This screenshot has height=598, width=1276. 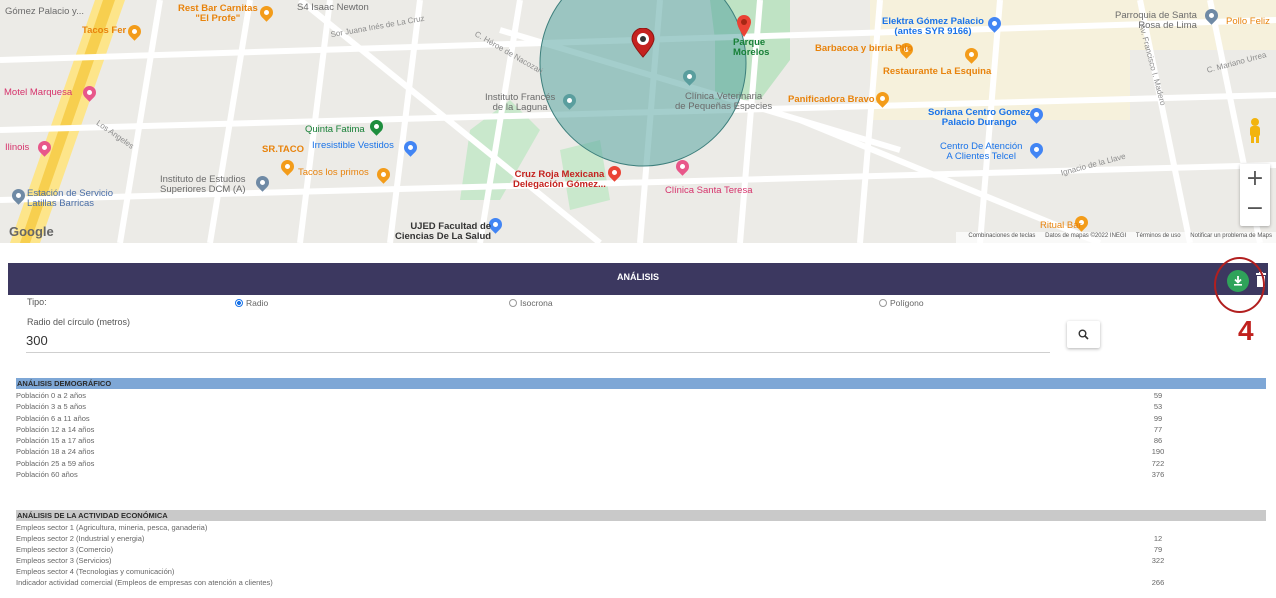 What do you see at coordinates (531, 303) in the screenshot?
I see `radio-isocrona: Isocrona` at bounding box center [531, 303].